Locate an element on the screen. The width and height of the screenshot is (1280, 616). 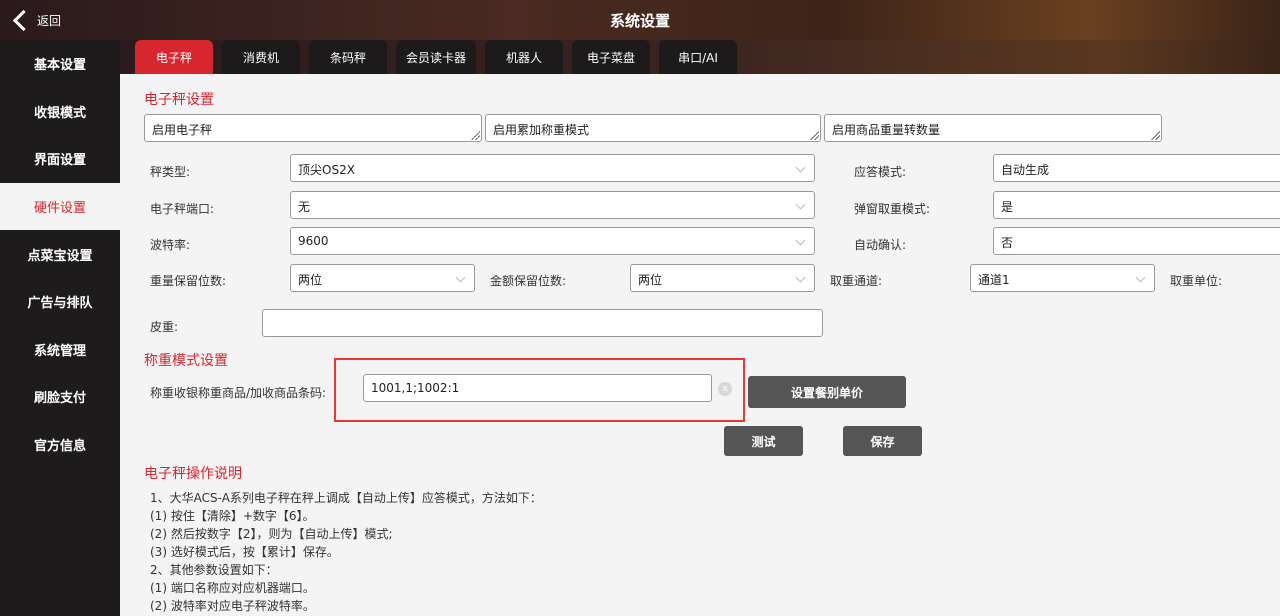
enable-scale-label: 启用电子秤 is located at coordinates (182, 130).